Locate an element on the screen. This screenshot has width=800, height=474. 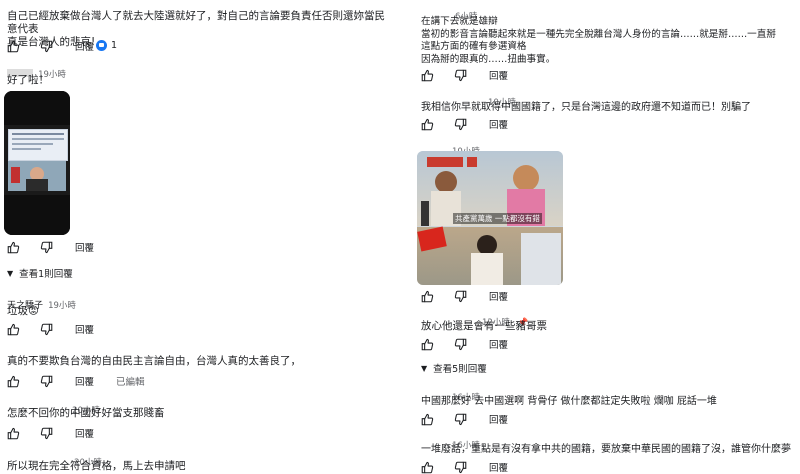
attached-image is located at coordinates (37, 163).